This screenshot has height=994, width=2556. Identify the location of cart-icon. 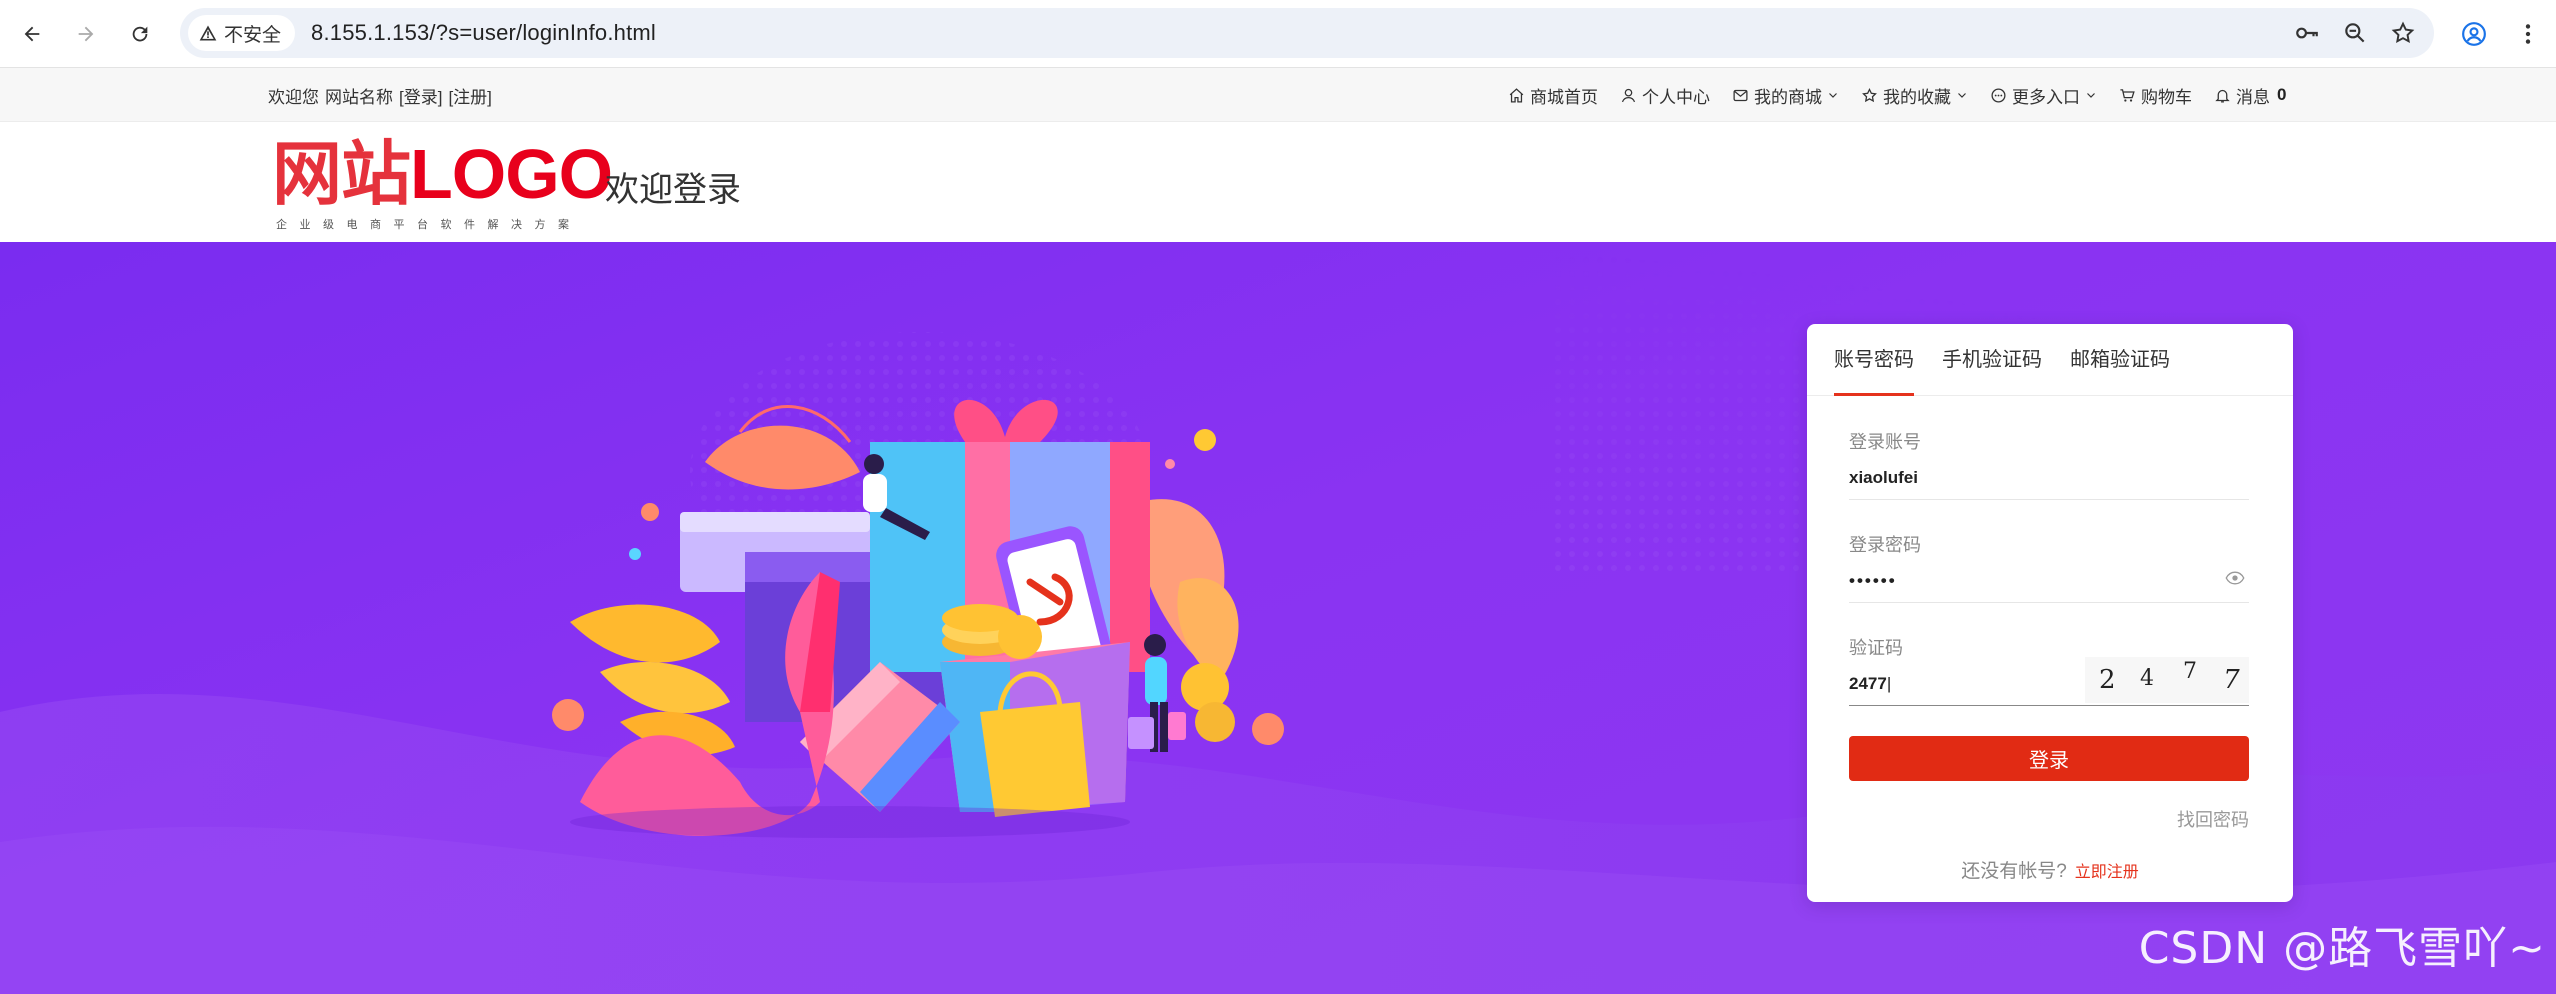
(2127, 95).